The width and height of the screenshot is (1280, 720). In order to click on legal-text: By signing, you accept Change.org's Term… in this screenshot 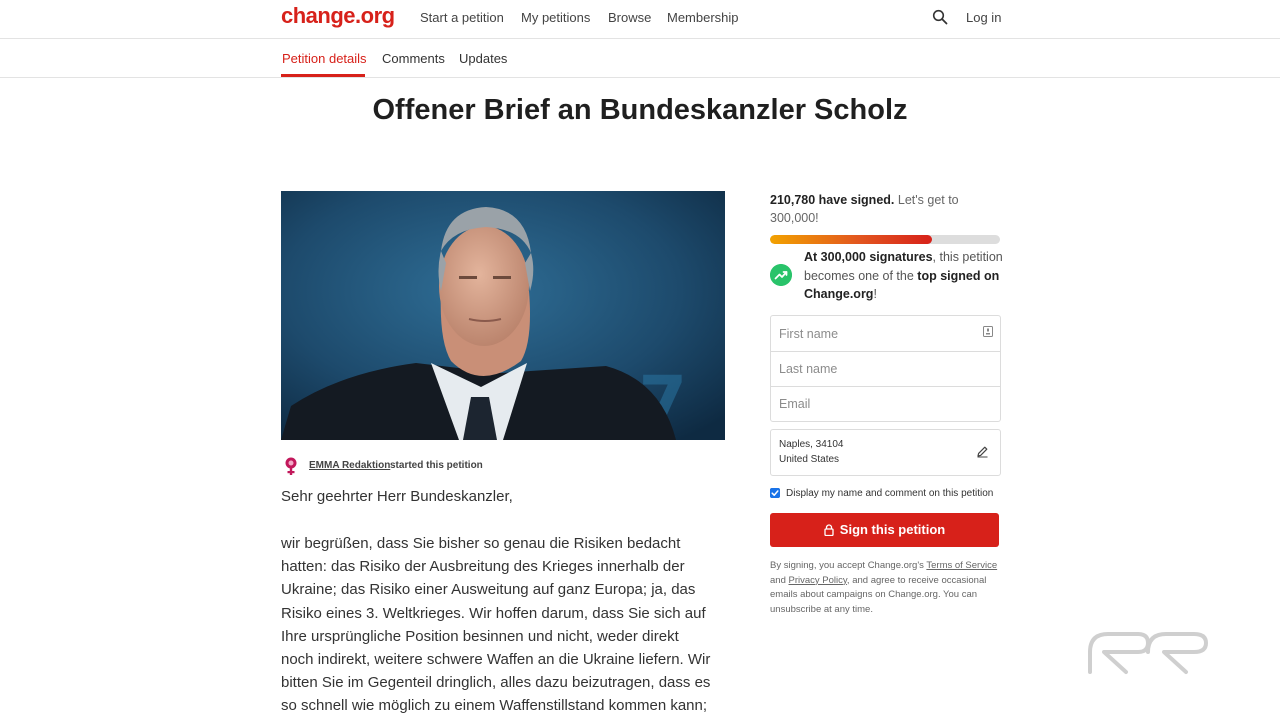, I will do `click(886, 588)`.